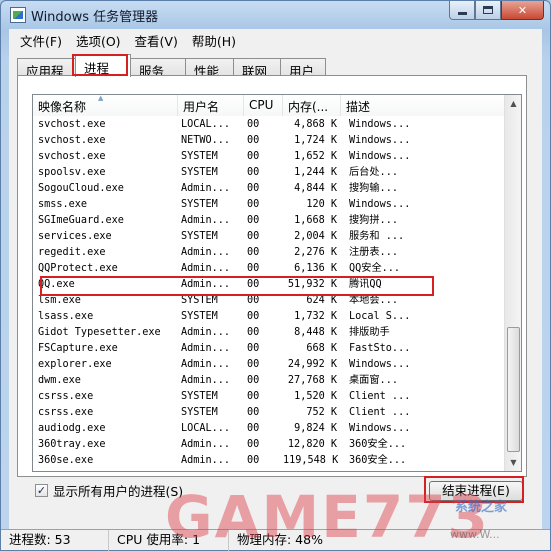  What do you see at coordinates (312, 380) in the screenshot?
I see `process-memory: 27,768 K` at bounding box center [312, 380].